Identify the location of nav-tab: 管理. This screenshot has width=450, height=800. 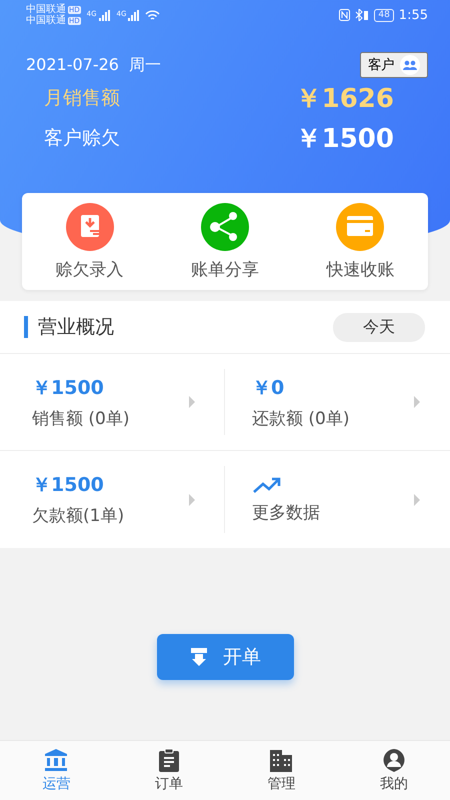
(281, 770).